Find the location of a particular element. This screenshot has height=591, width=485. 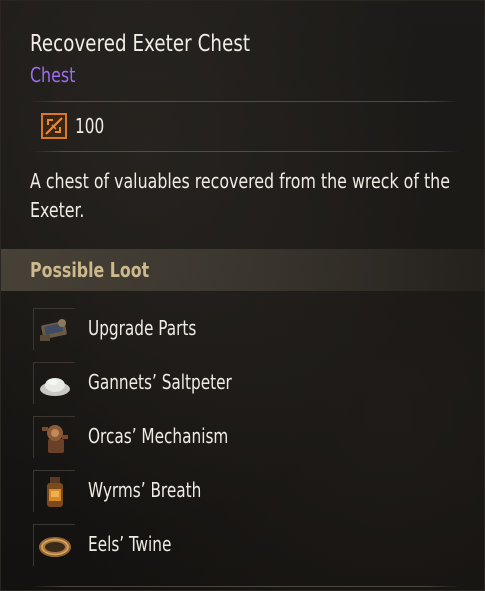

value-row: 100 is located at coordinates (75, 126).